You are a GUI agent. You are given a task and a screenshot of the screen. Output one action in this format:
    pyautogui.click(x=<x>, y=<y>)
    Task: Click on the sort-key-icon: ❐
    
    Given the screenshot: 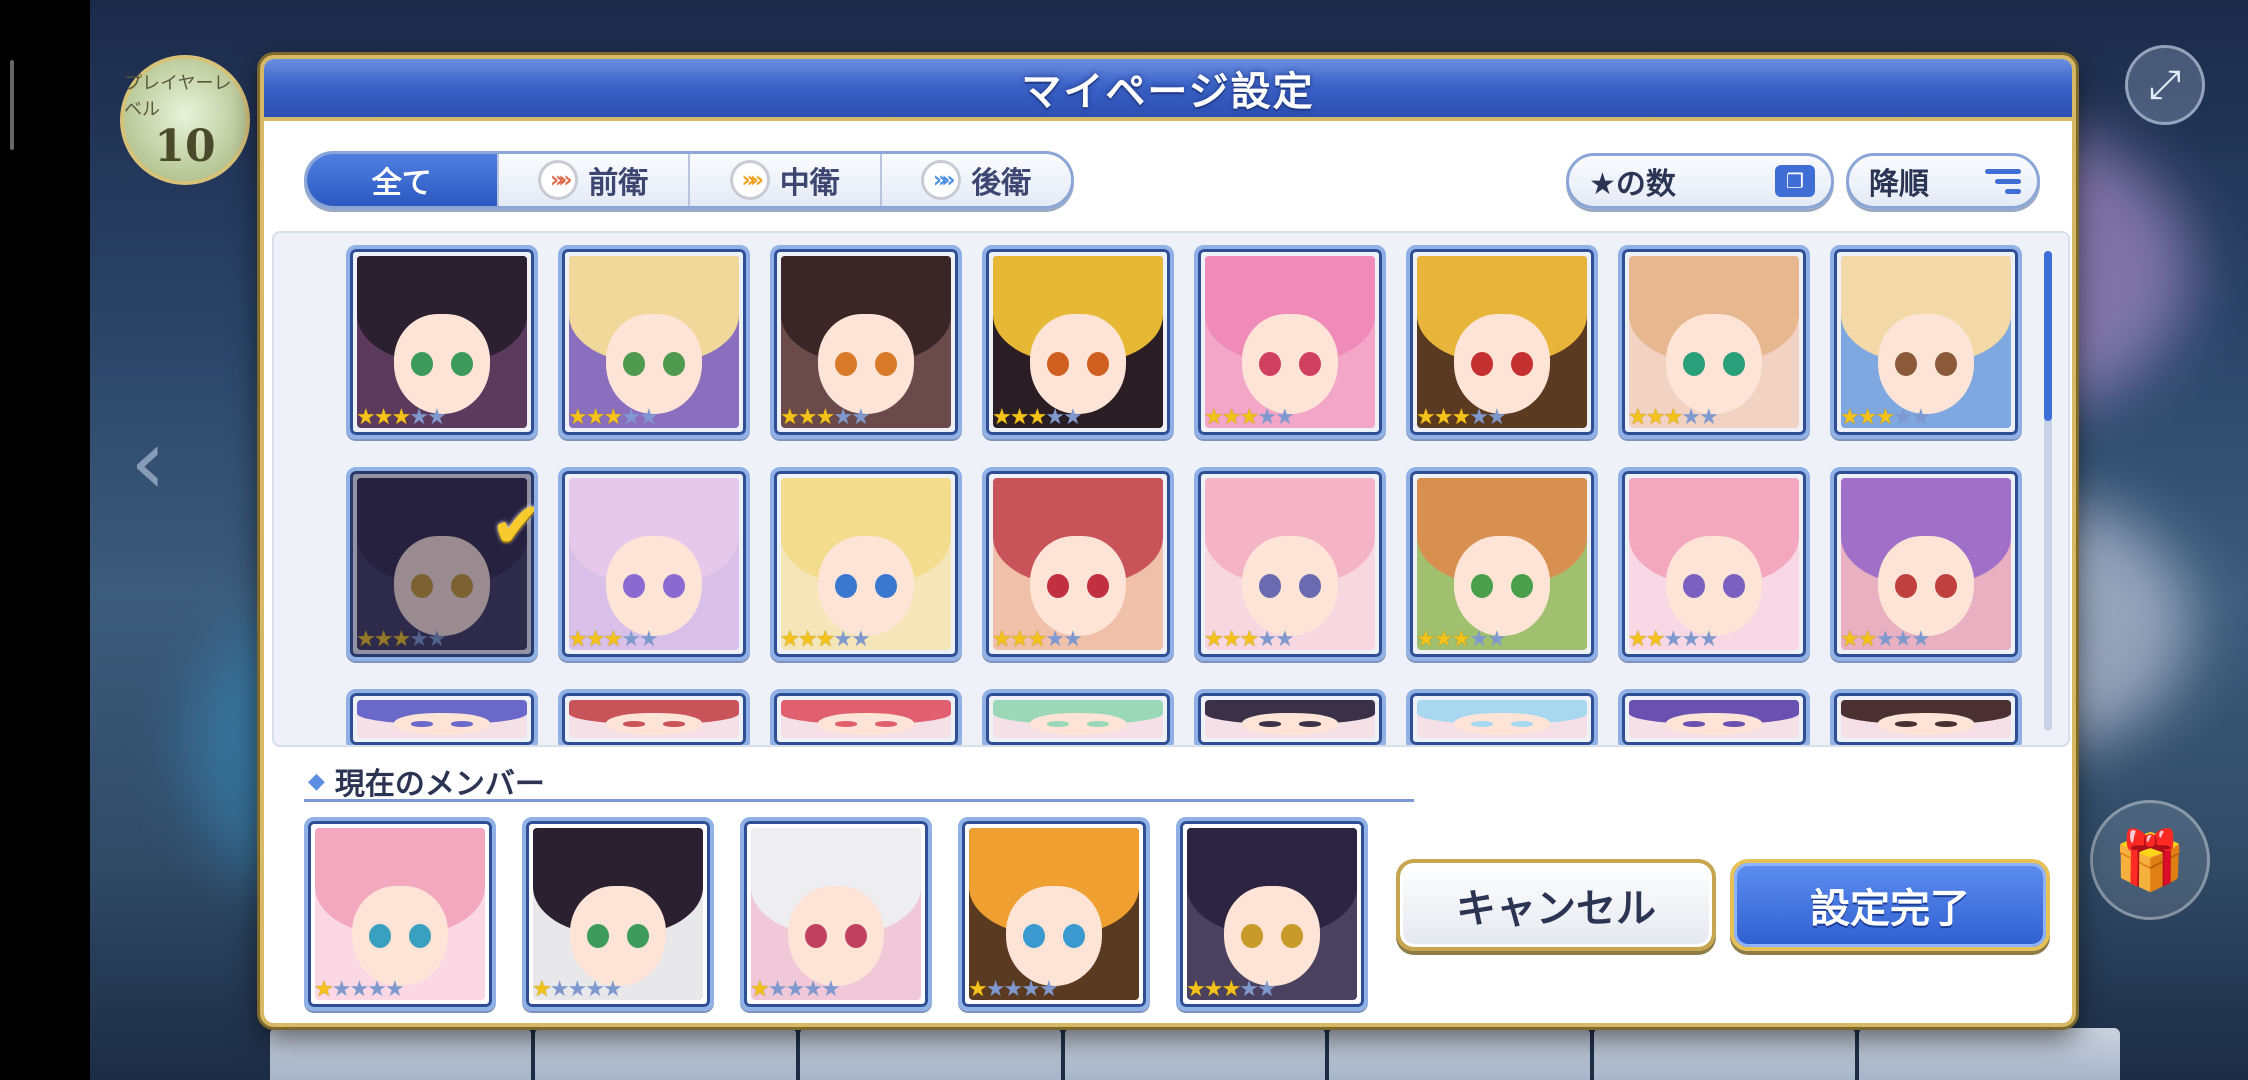 What is the action you would take?
    pyautogui.click(x=1795, y=181)
    